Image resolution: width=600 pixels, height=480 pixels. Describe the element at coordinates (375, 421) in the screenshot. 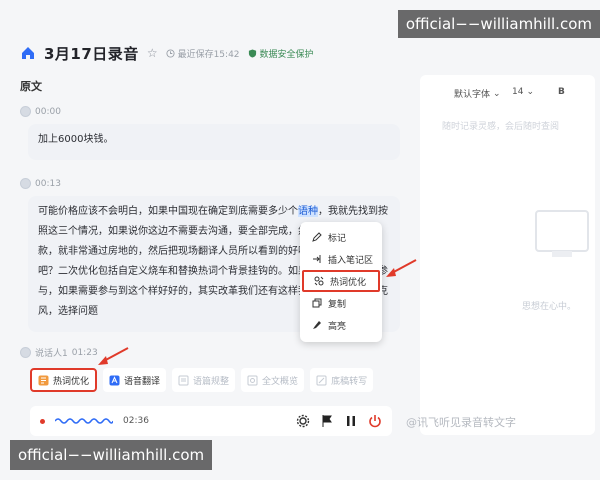

I see `power-icon` at that location.